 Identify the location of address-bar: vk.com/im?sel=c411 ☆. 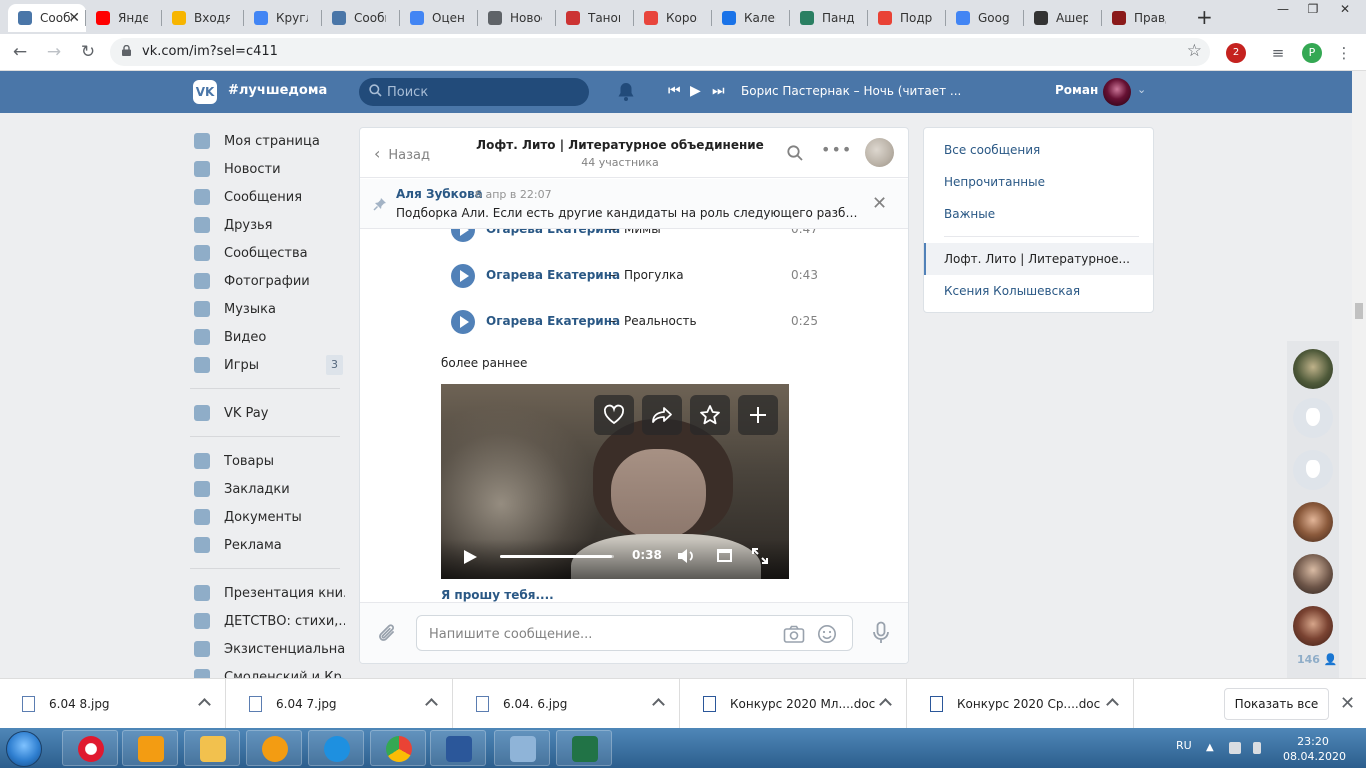
(660, 52).